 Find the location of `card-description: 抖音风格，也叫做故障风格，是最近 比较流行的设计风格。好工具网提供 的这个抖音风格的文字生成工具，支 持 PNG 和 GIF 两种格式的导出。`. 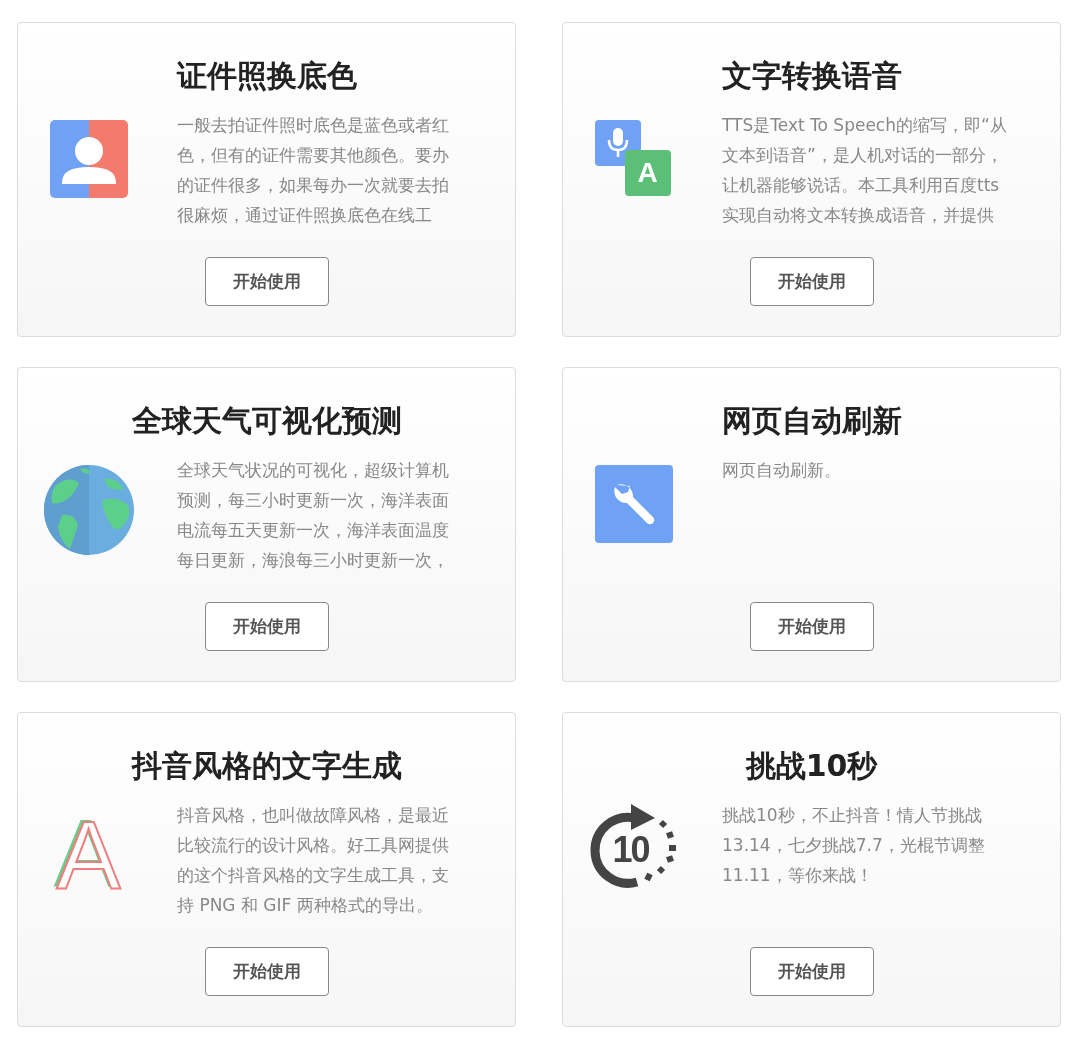

card-description: 抖音风格，也叫做故障风格，是最近 比较流行的设计风格。好工具网提供 的这个抖音风格的文字生成工具，支 持 PNG 和 GIF 两种格式的导出。 is located at coordinates (313, 860).